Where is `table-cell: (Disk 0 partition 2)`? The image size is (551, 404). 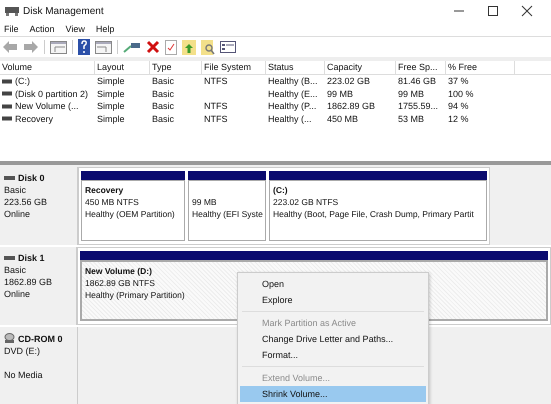 table-cell: (Disk 0 partition 2) is located at coordinates (51, 93).